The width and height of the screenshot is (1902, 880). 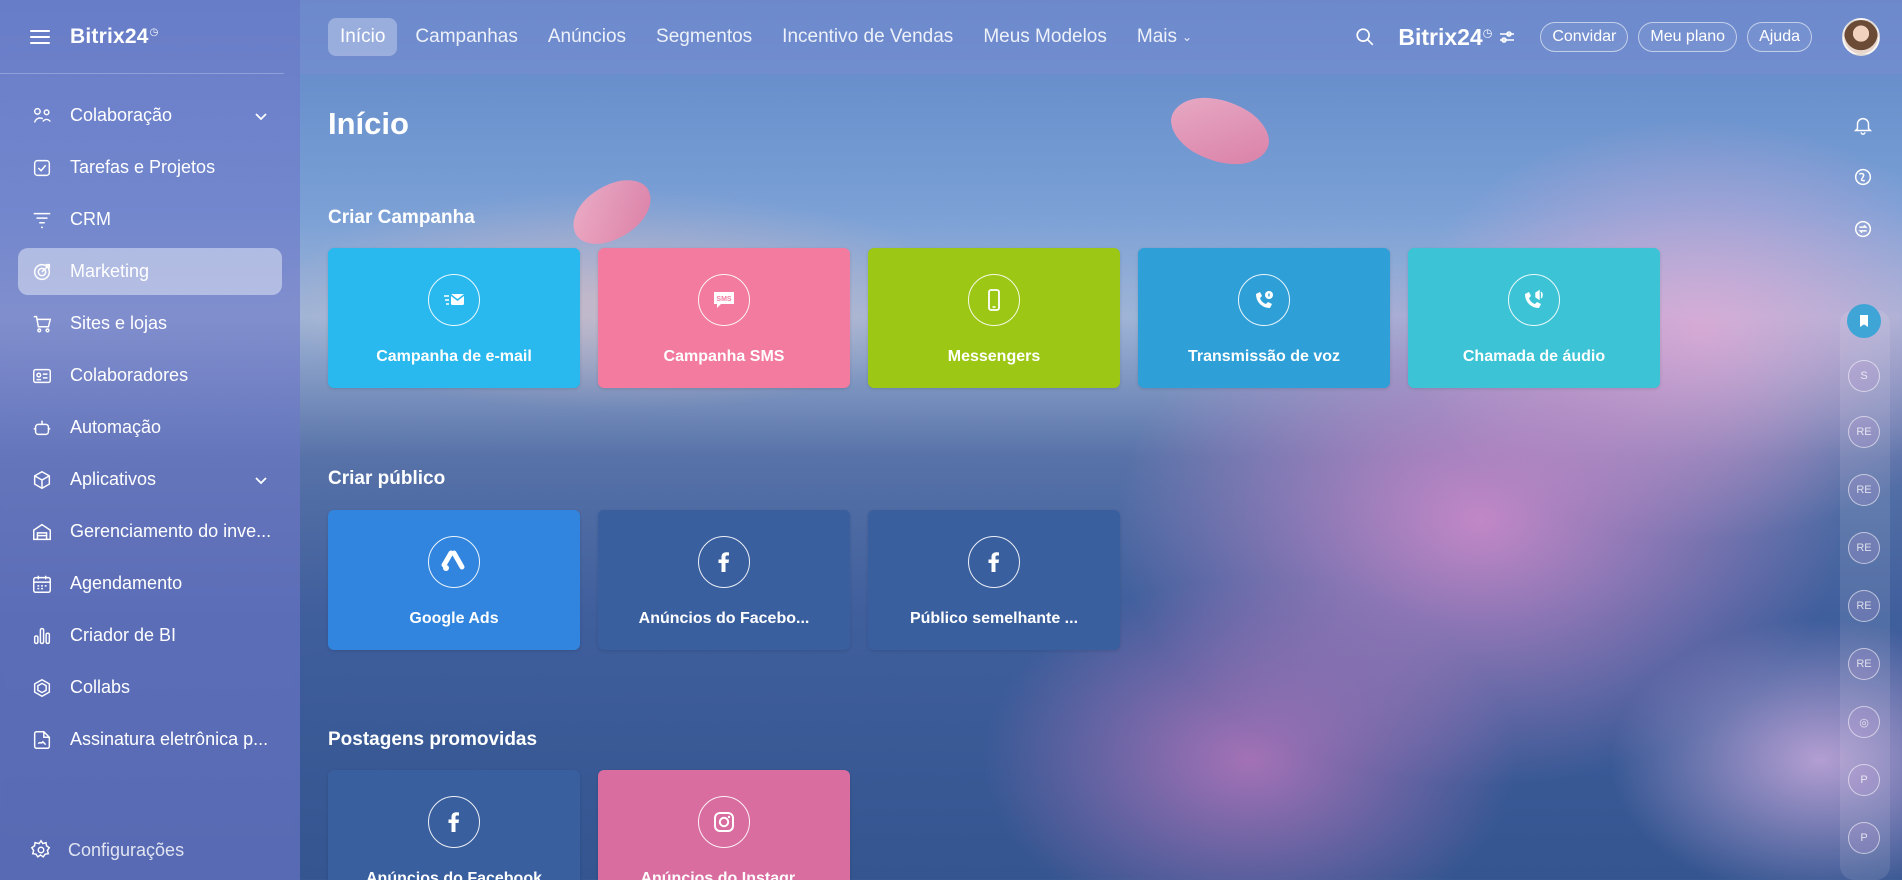 I want to click on sidebar-item-sites: Sites e lojas, so click(x=150, y=323).